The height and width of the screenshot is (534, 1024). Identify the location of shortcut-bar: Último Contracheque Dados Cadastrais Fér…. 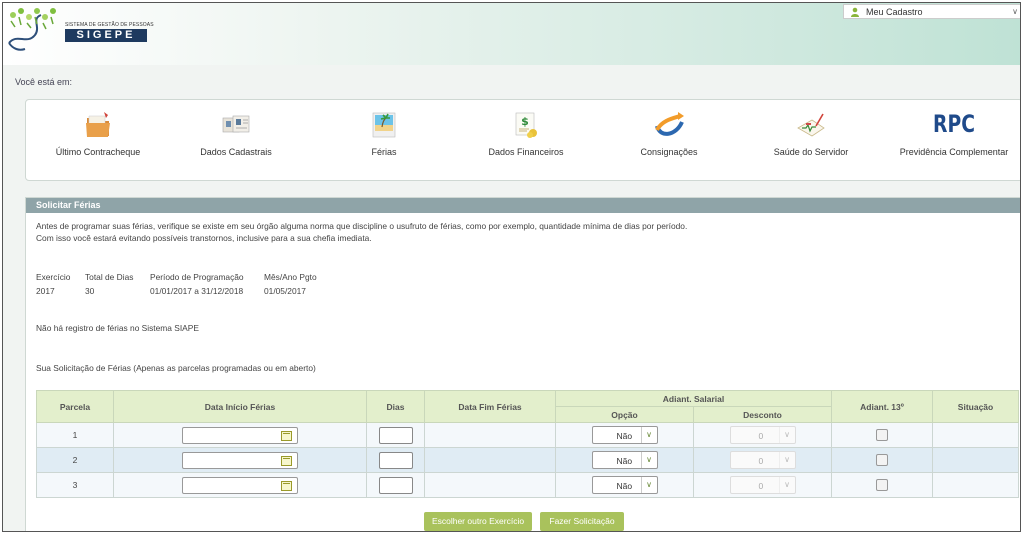
(522, 140).